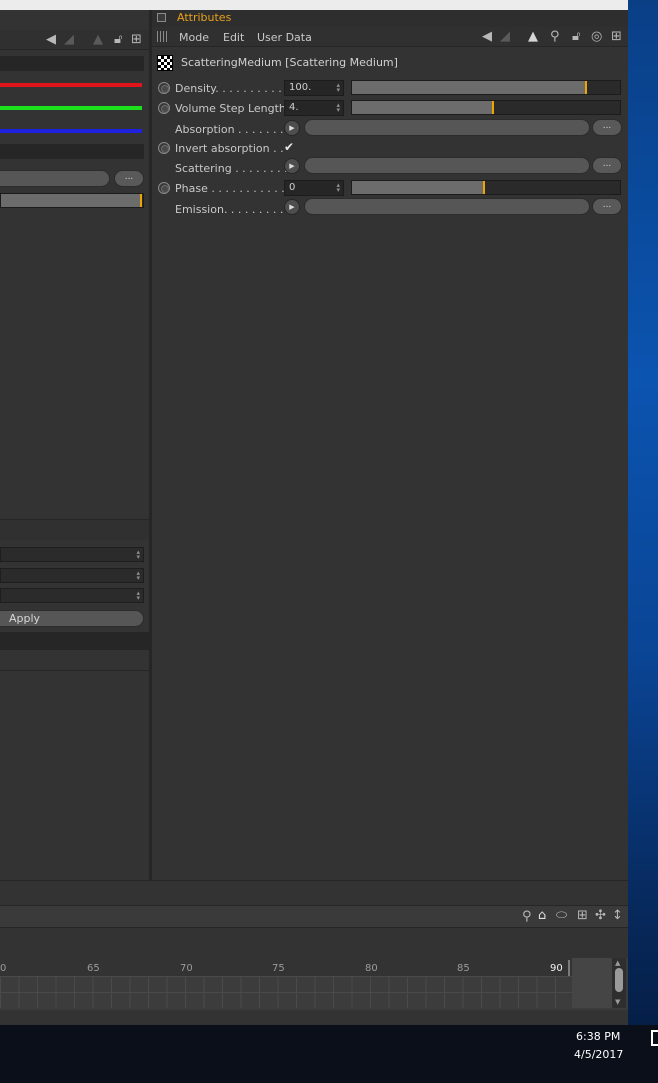  I want to click on phase-value: 0, so click(292, 187).